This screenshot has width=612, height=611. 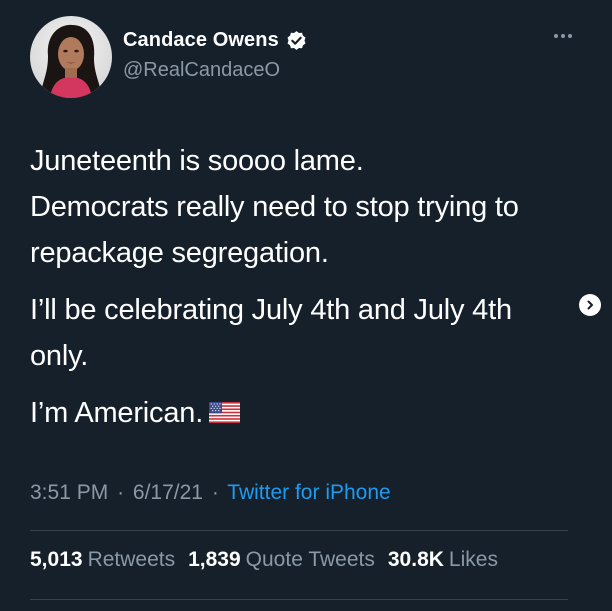 What do you see at coordinates (274, 207) in the screenshot?
I see `tweet-line: Democrats really need to stop trying to` at bounding box center [274, 207].